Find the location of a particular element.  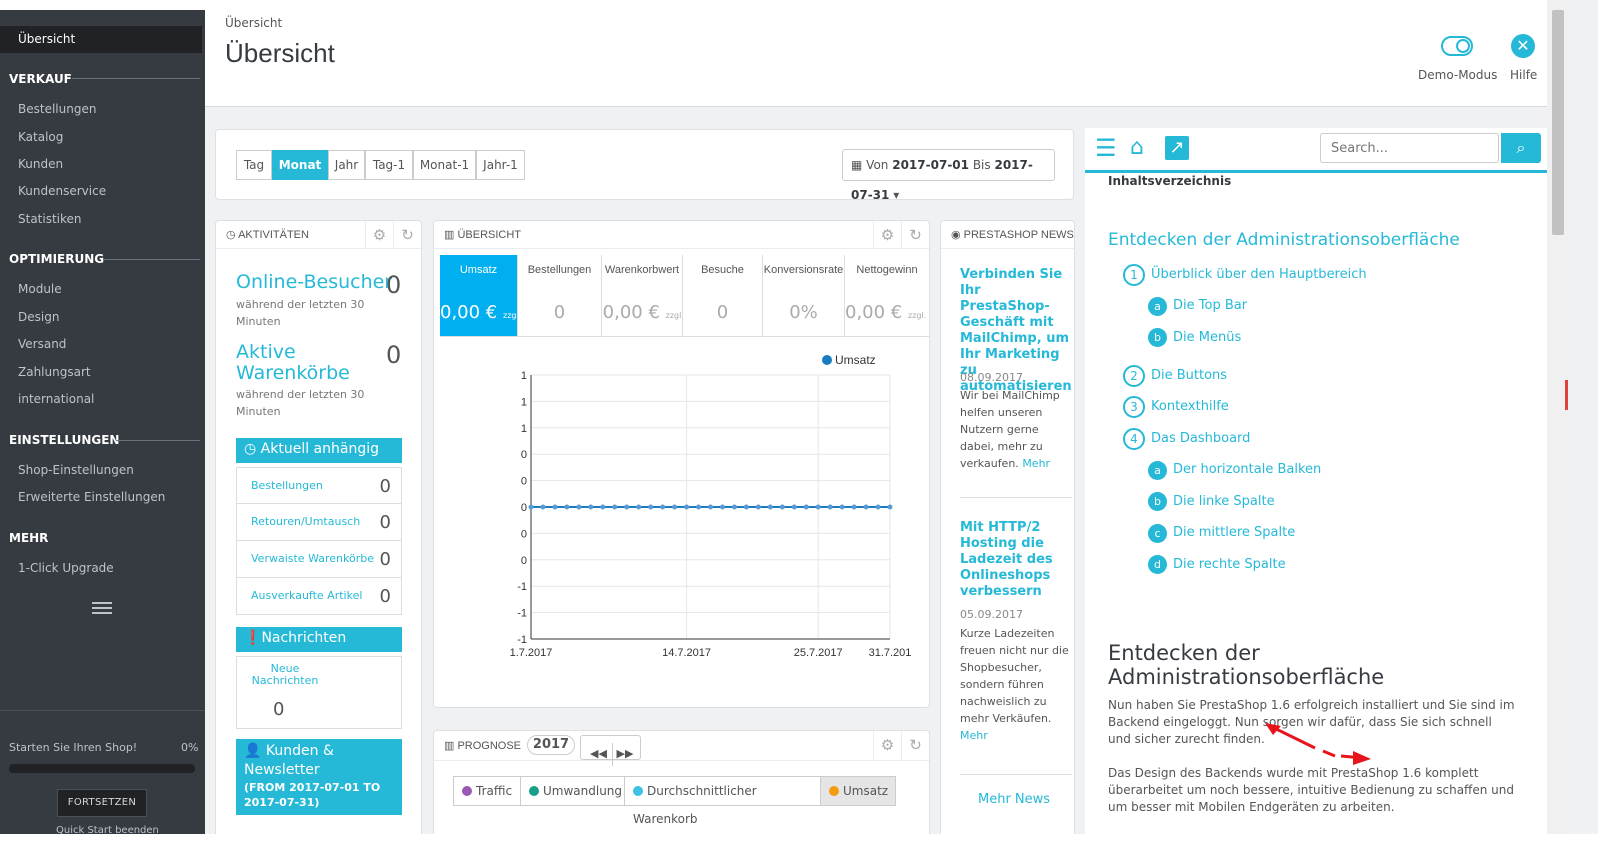

fast-forward-icon: ▶▶ is located at coordinates (624, 754).